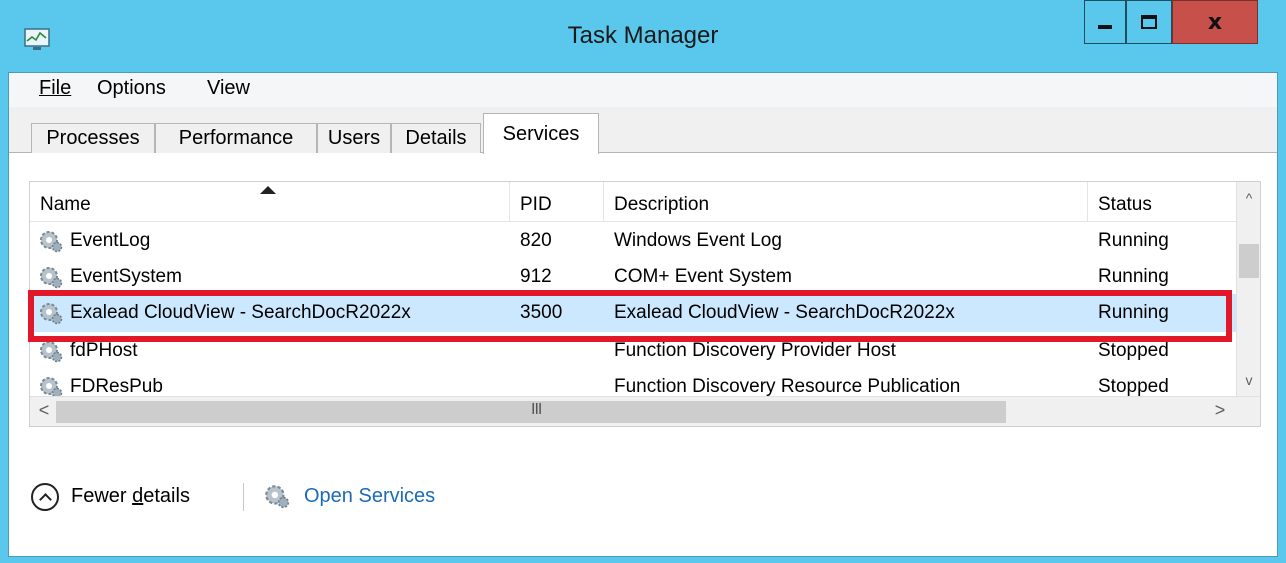 This screenshot has width=1286, height=563. I want to click on chevron-up-icon, so click(45, 499).